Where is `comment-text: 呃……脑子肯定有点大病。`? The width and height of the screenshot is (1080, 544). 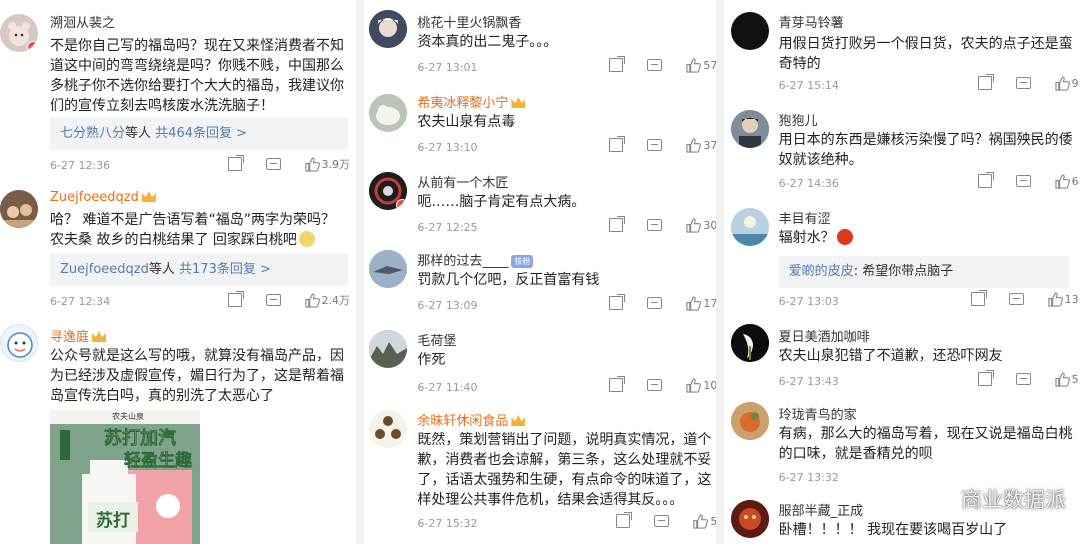
comment-text: 呃……脑子肯定有点大病。 is located at coordinates (501, 202).